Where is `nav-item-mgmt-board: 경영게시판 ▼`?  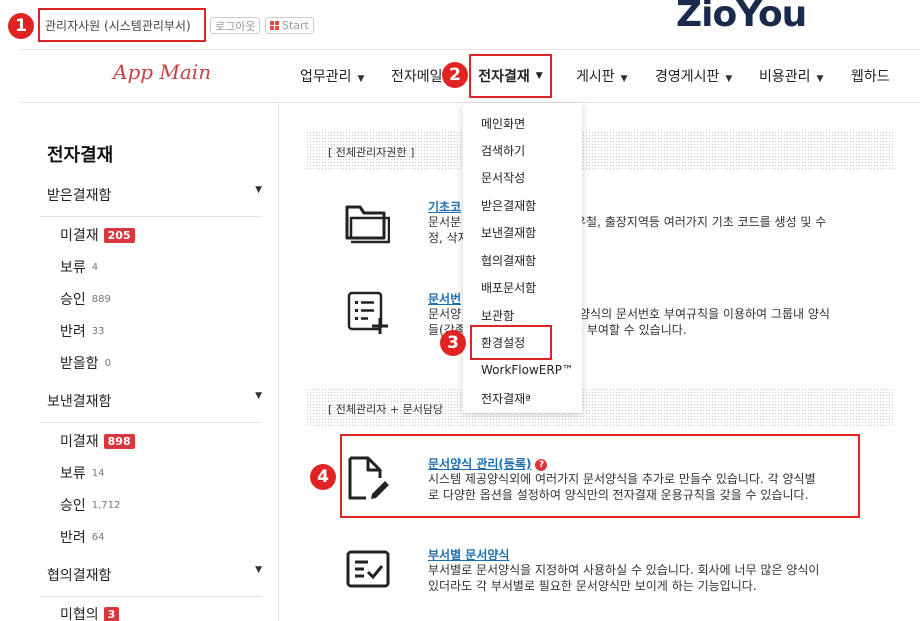 nav-item-mgmt-board: 경영게시판 ▼ is located at coordinates (693, 76).